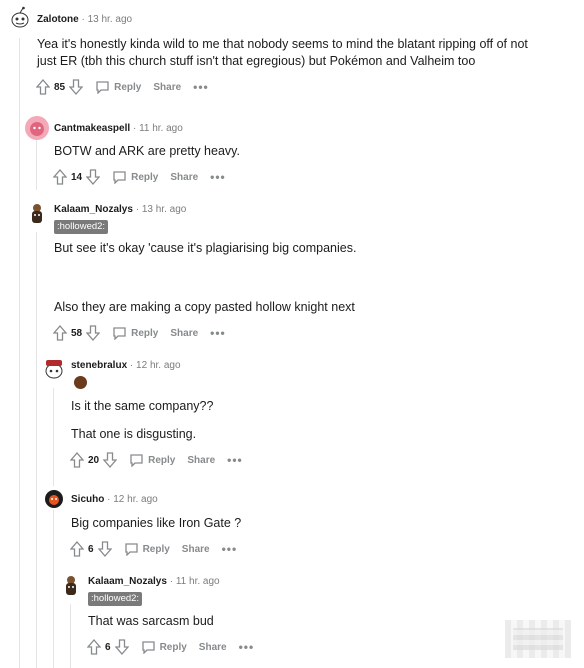  I want to click on comment-actions: 20 Reply Share •••, so click(156, 460).